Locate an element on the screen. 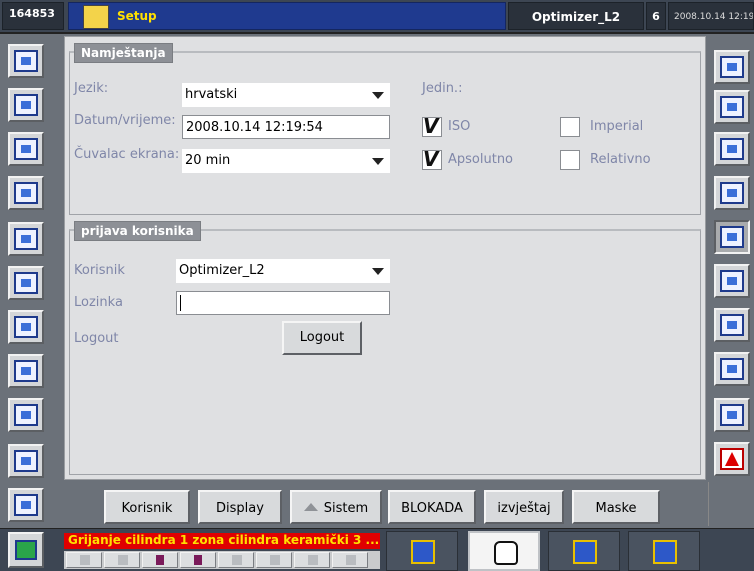  mold-icon is located at coordinates (198, 560).